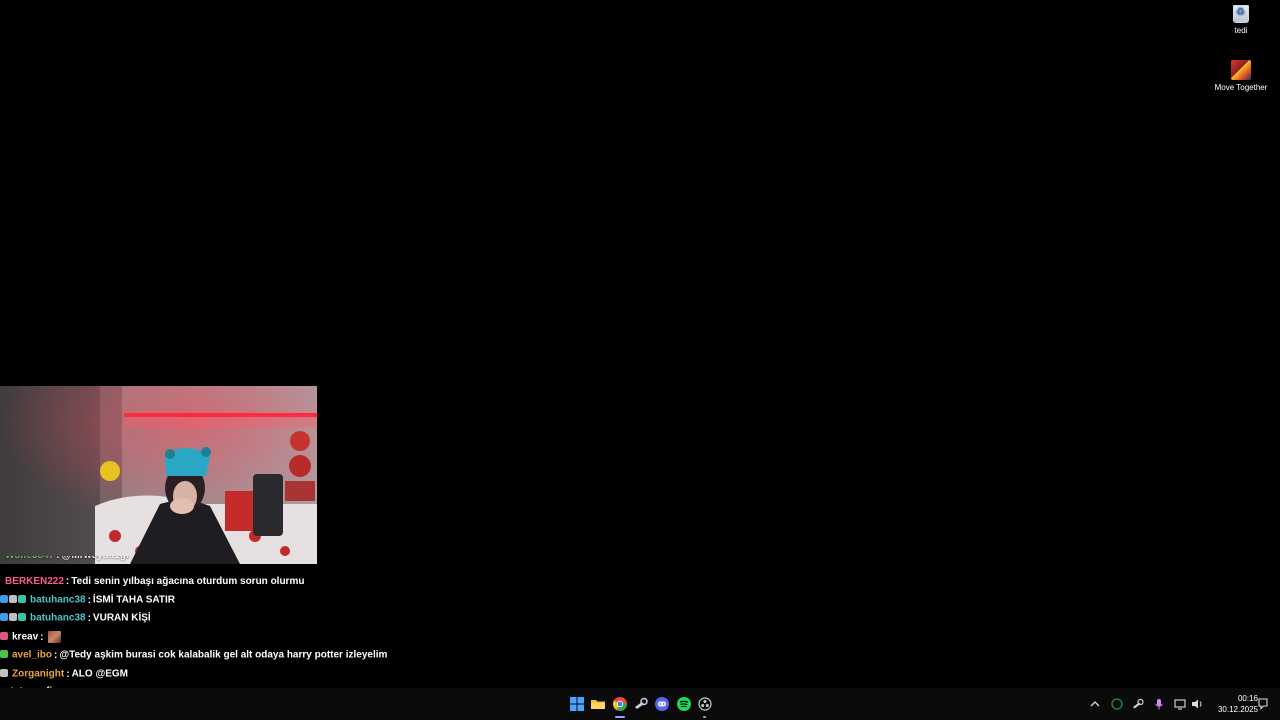 Image resolution: width=1280 pixels, height=720 pixels. What do you see at coordinates (577, 704) in the screenshot?
I see `start-icon` at bounding box center [577, 704].